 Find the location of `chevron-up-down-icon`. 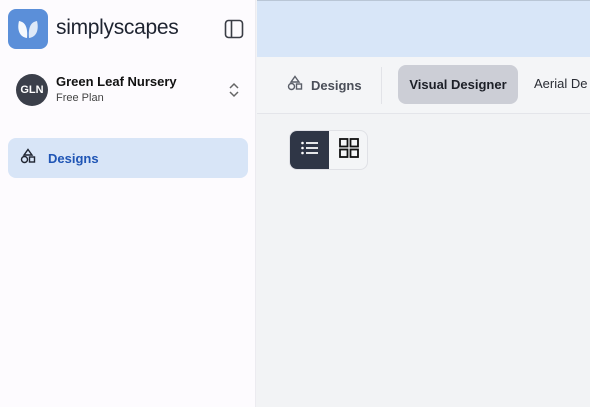

chevron-up-down-icon is located at coordinates (234, 90).